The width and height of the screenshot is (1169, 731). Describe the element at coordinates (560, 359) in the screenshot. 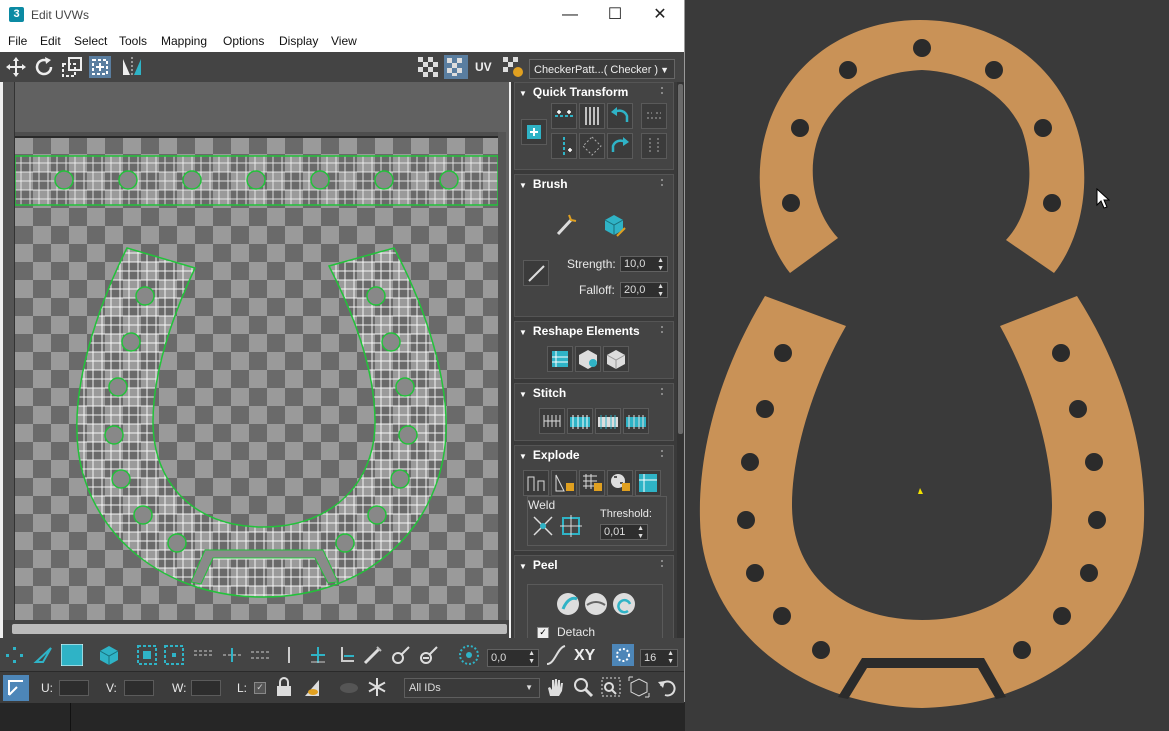

I see `straighten-button` at that location.